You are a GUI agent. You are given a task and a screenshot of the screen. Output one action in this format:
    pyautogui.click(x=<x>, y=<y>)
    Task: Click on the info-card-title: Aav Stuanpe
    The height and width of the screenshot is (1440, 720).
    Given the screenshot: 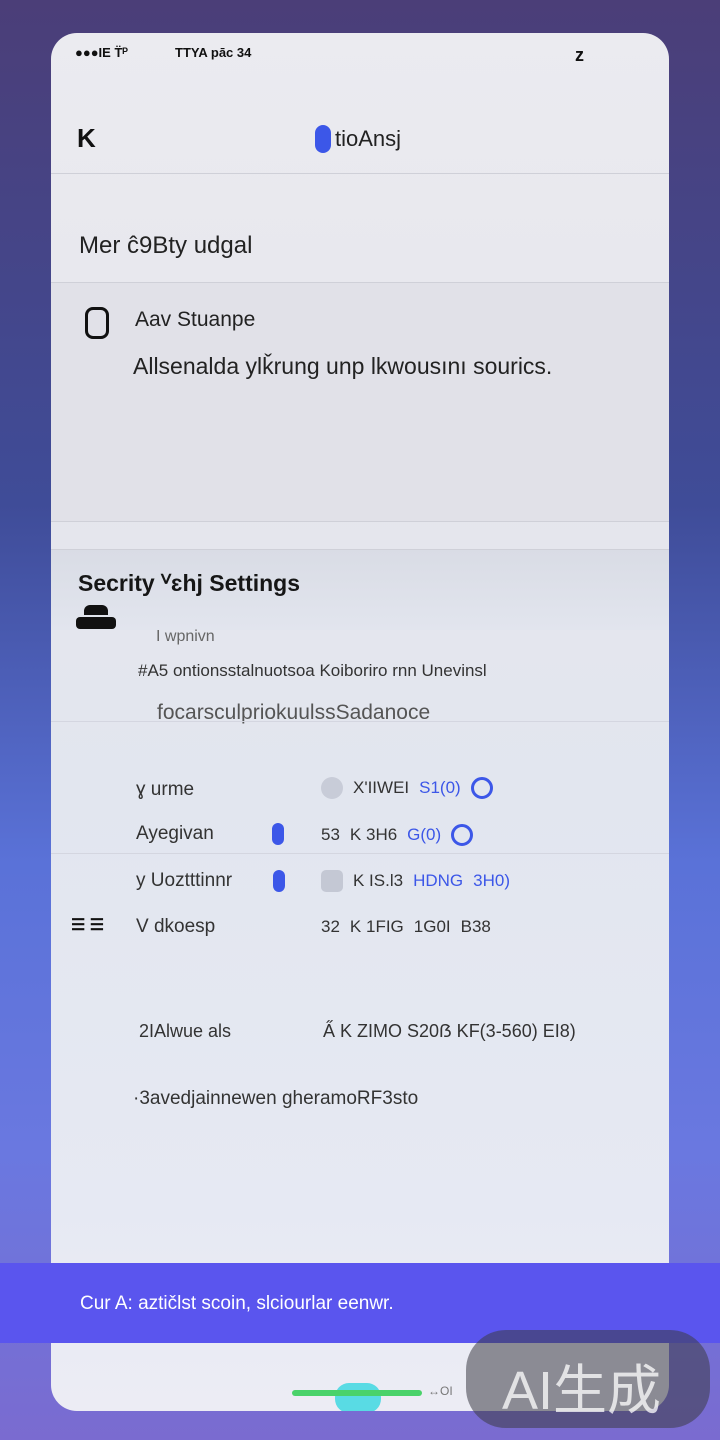 What is the action you would take?
    pyautogui.click(x=195, y=319)
    